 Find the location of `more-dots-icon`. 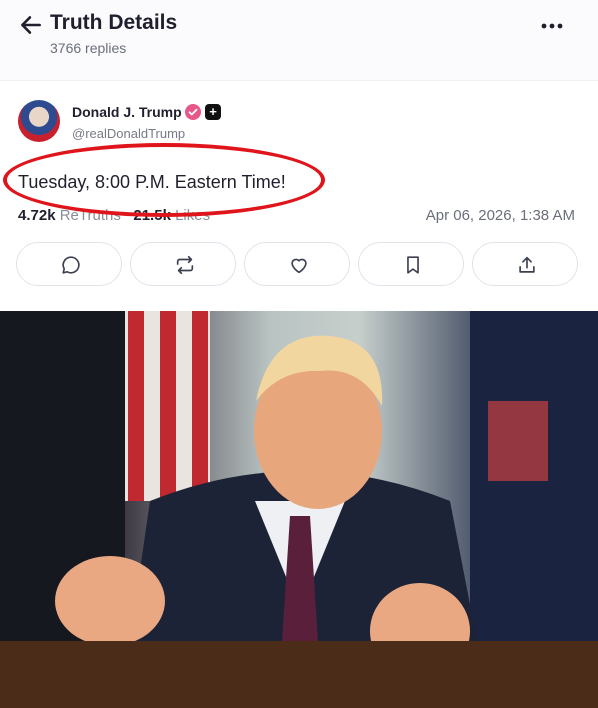

more-dots-icon is located at coordinates (552, 26).